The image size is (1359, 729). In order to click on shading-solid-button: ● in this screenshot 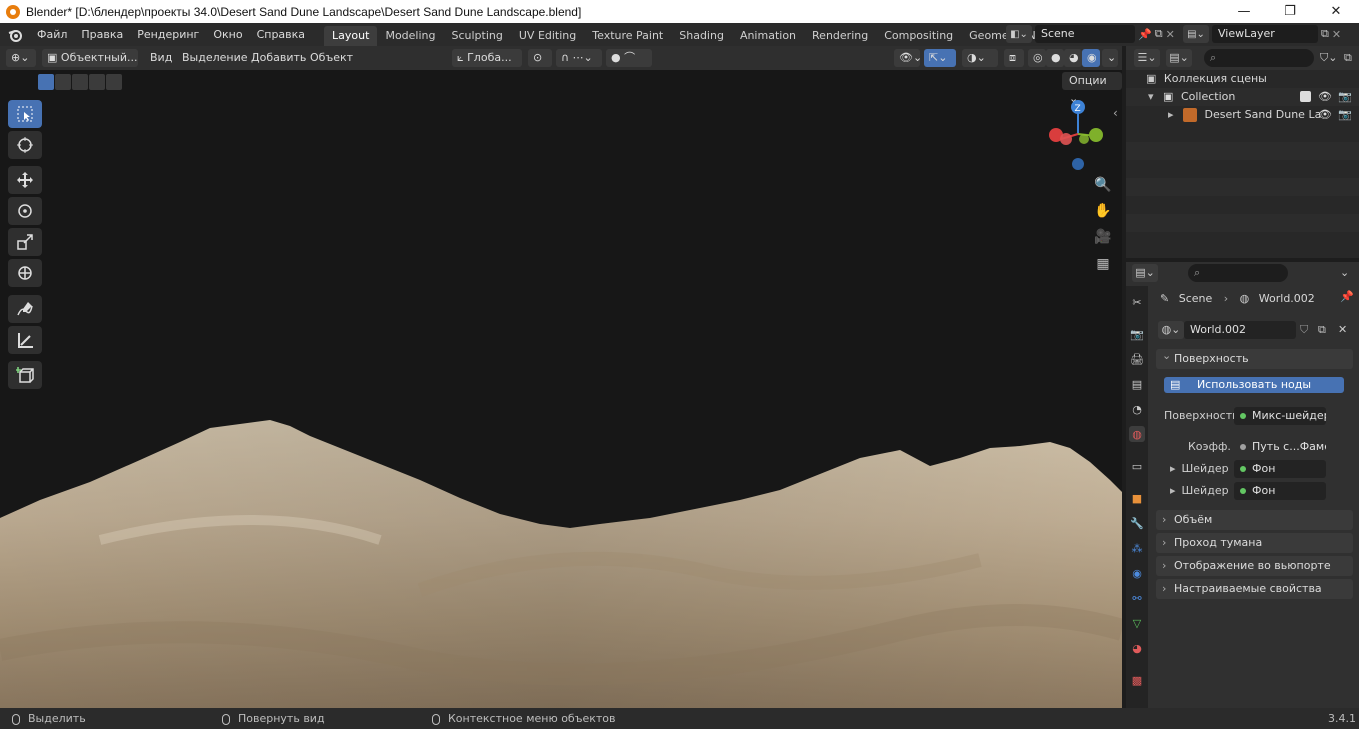, I will do `click(1055, 58)`.